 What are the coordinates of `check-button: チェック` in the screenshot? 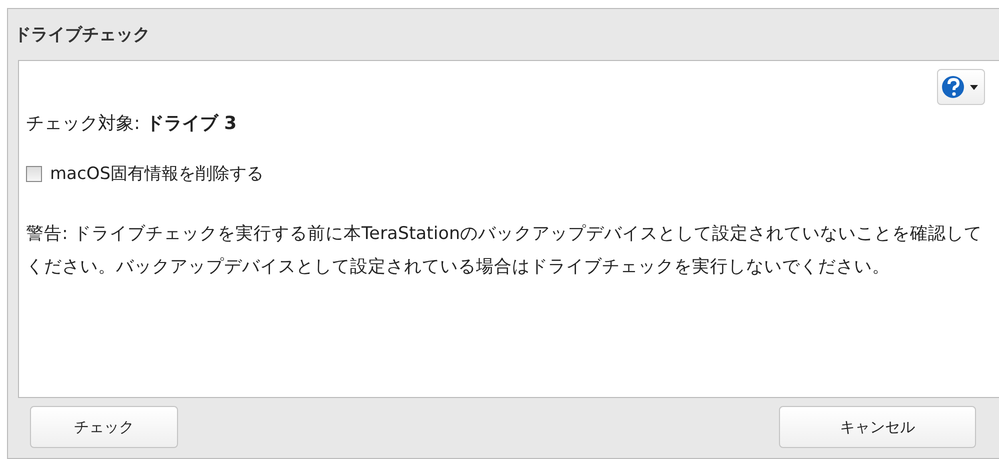 It's located at (104, 427).